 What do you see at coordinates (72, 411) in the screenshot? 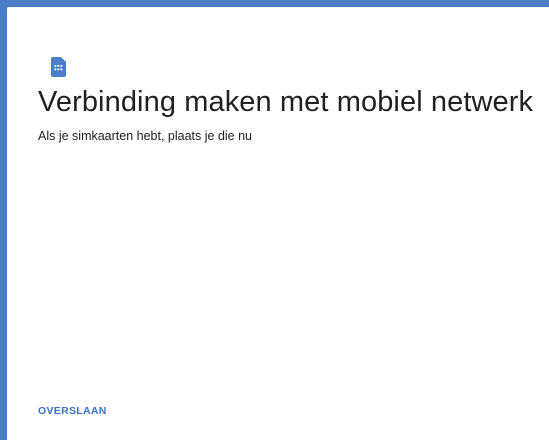
I see `skip-button: OVERSLAAN` at bounding box center [72, 411].